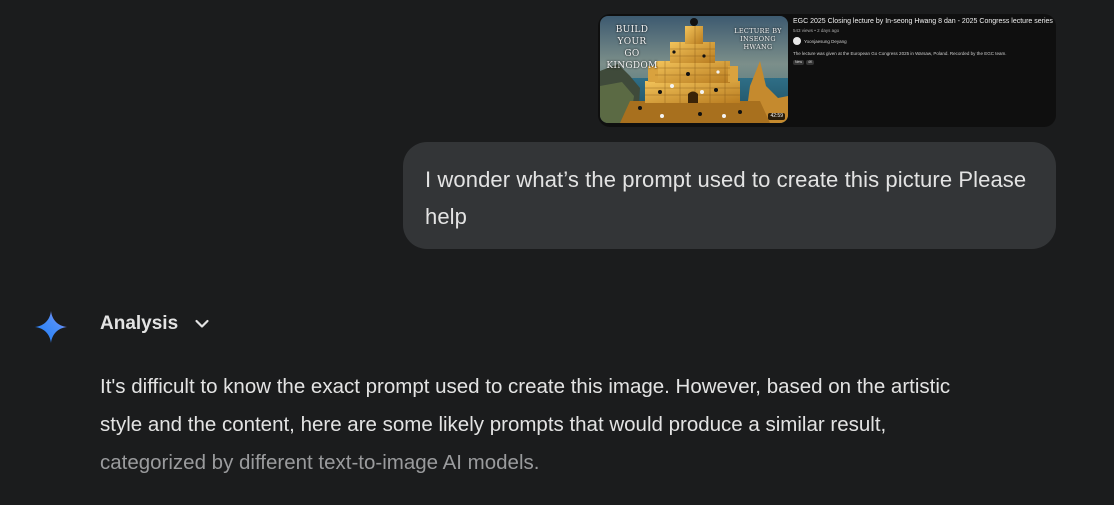  I want to click on video-tag: 4K, so click(810, 62).